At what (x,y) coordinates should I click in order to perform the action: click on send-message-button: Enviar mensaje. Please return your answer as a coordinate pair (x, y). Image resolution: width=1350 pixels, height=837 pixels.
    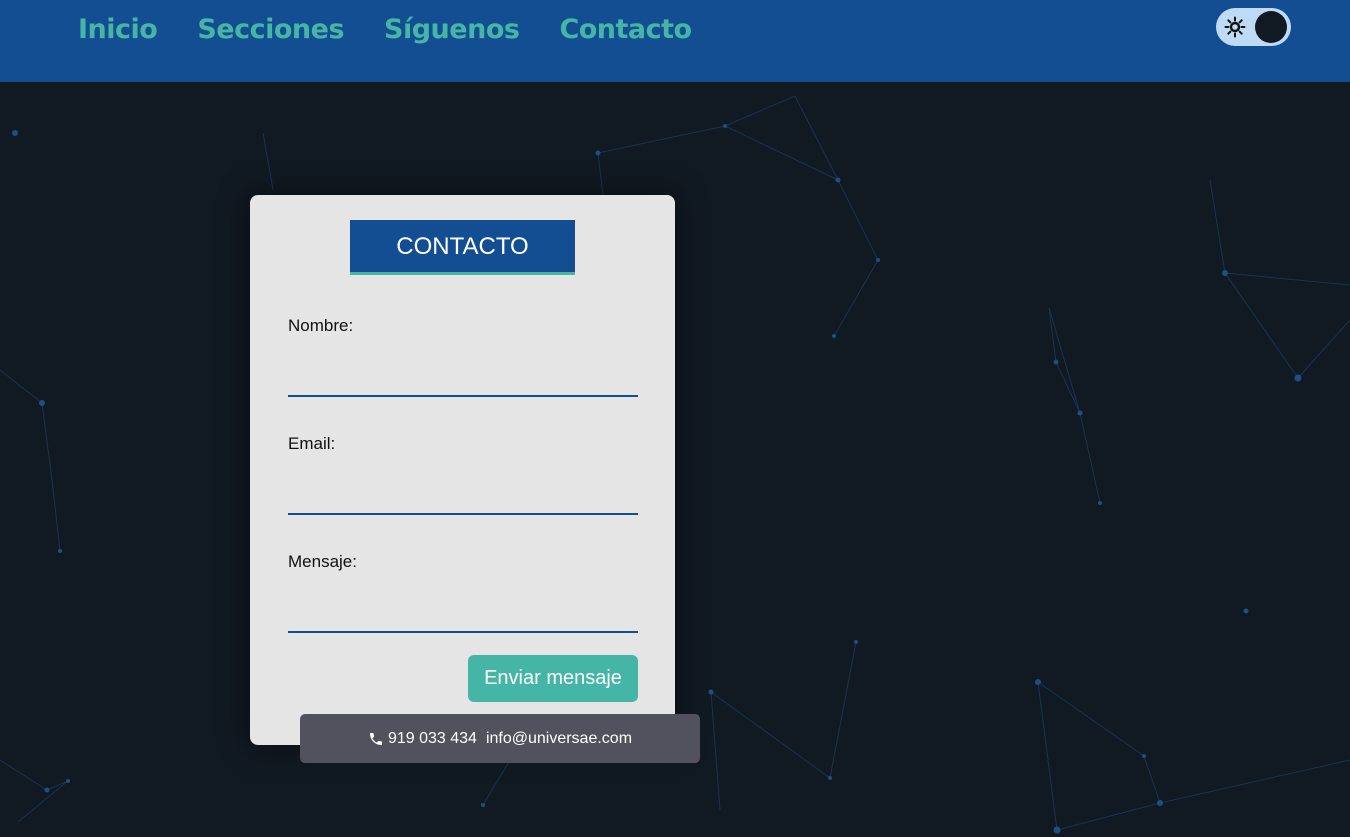
    Looking at the image, I should click on (553, 678).